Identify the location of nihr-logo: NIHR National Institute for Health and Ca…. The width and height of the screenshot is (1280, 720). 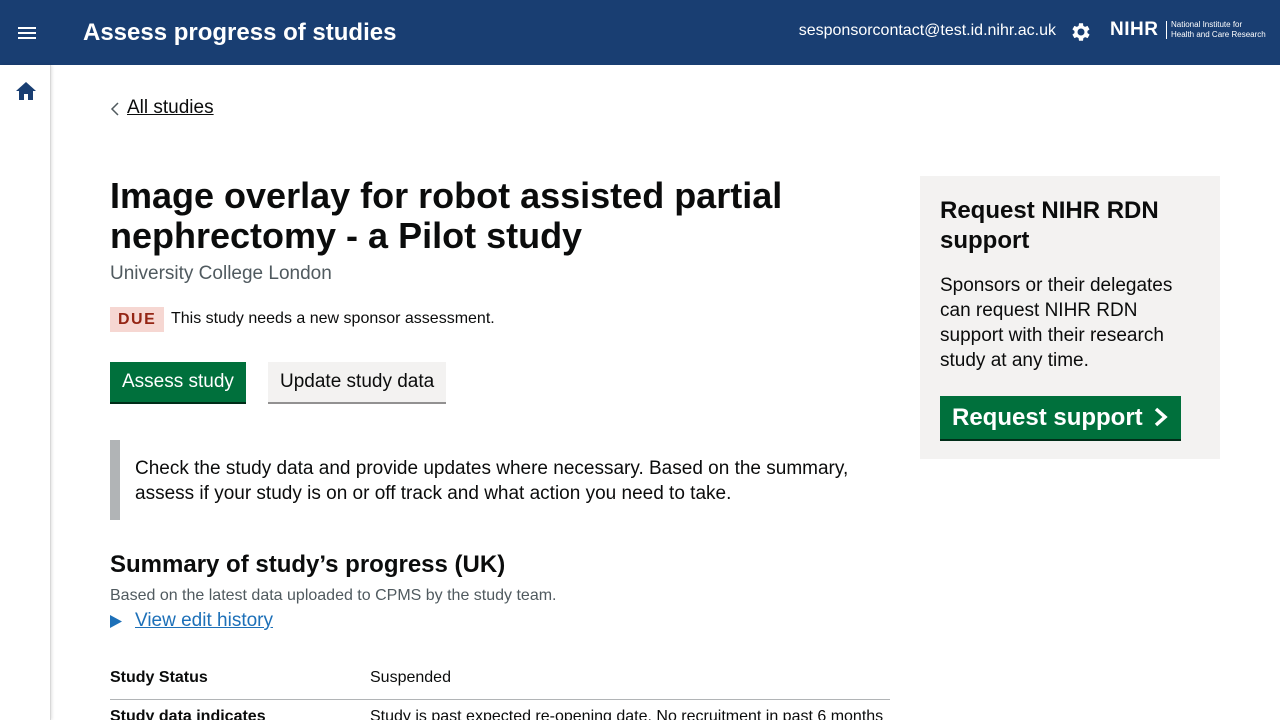
(1190, 30).